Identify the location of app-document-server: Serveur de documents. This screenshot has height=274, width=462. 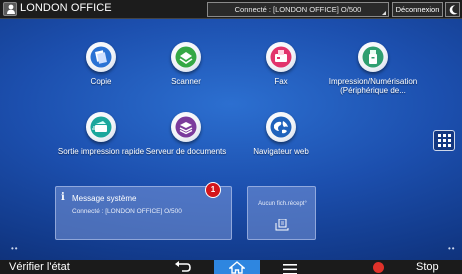
(186, 134).